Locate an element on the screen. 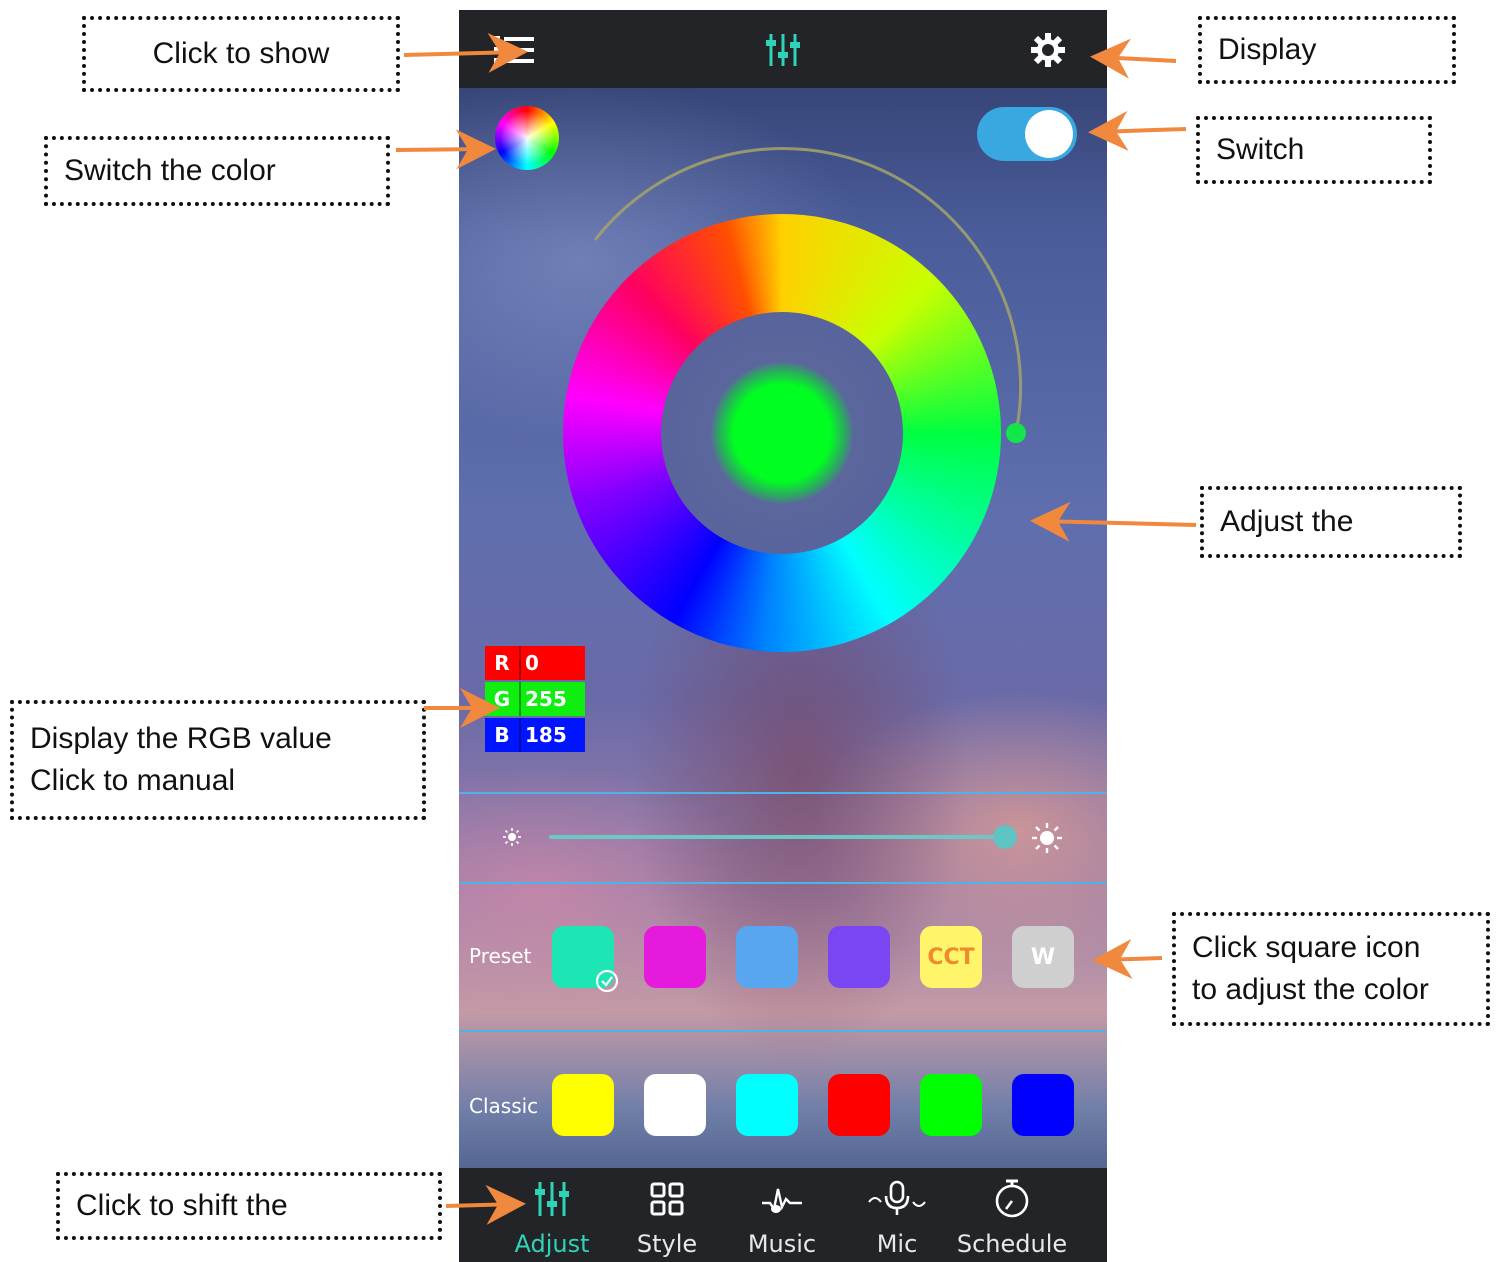 This screenshot has height=1262, width=1501. divider-bottom is located at coordinates (783, 1031).